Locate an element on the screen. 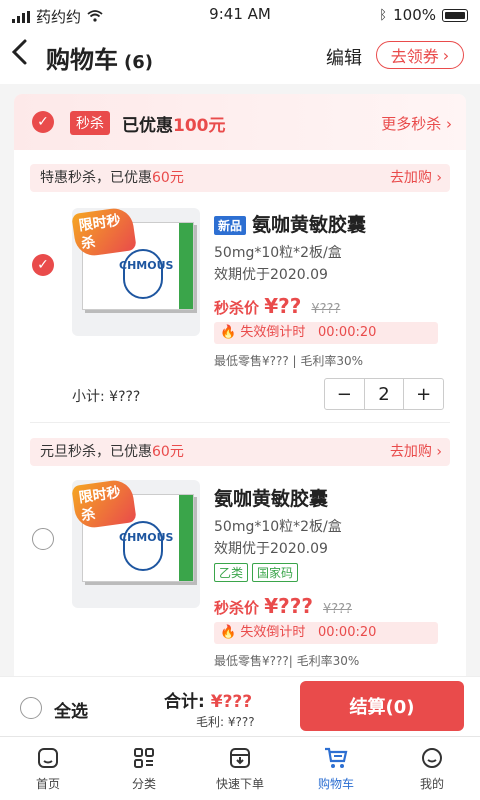  promo-saved-text: 已优惠100元 is located at coordinates (174, 123).